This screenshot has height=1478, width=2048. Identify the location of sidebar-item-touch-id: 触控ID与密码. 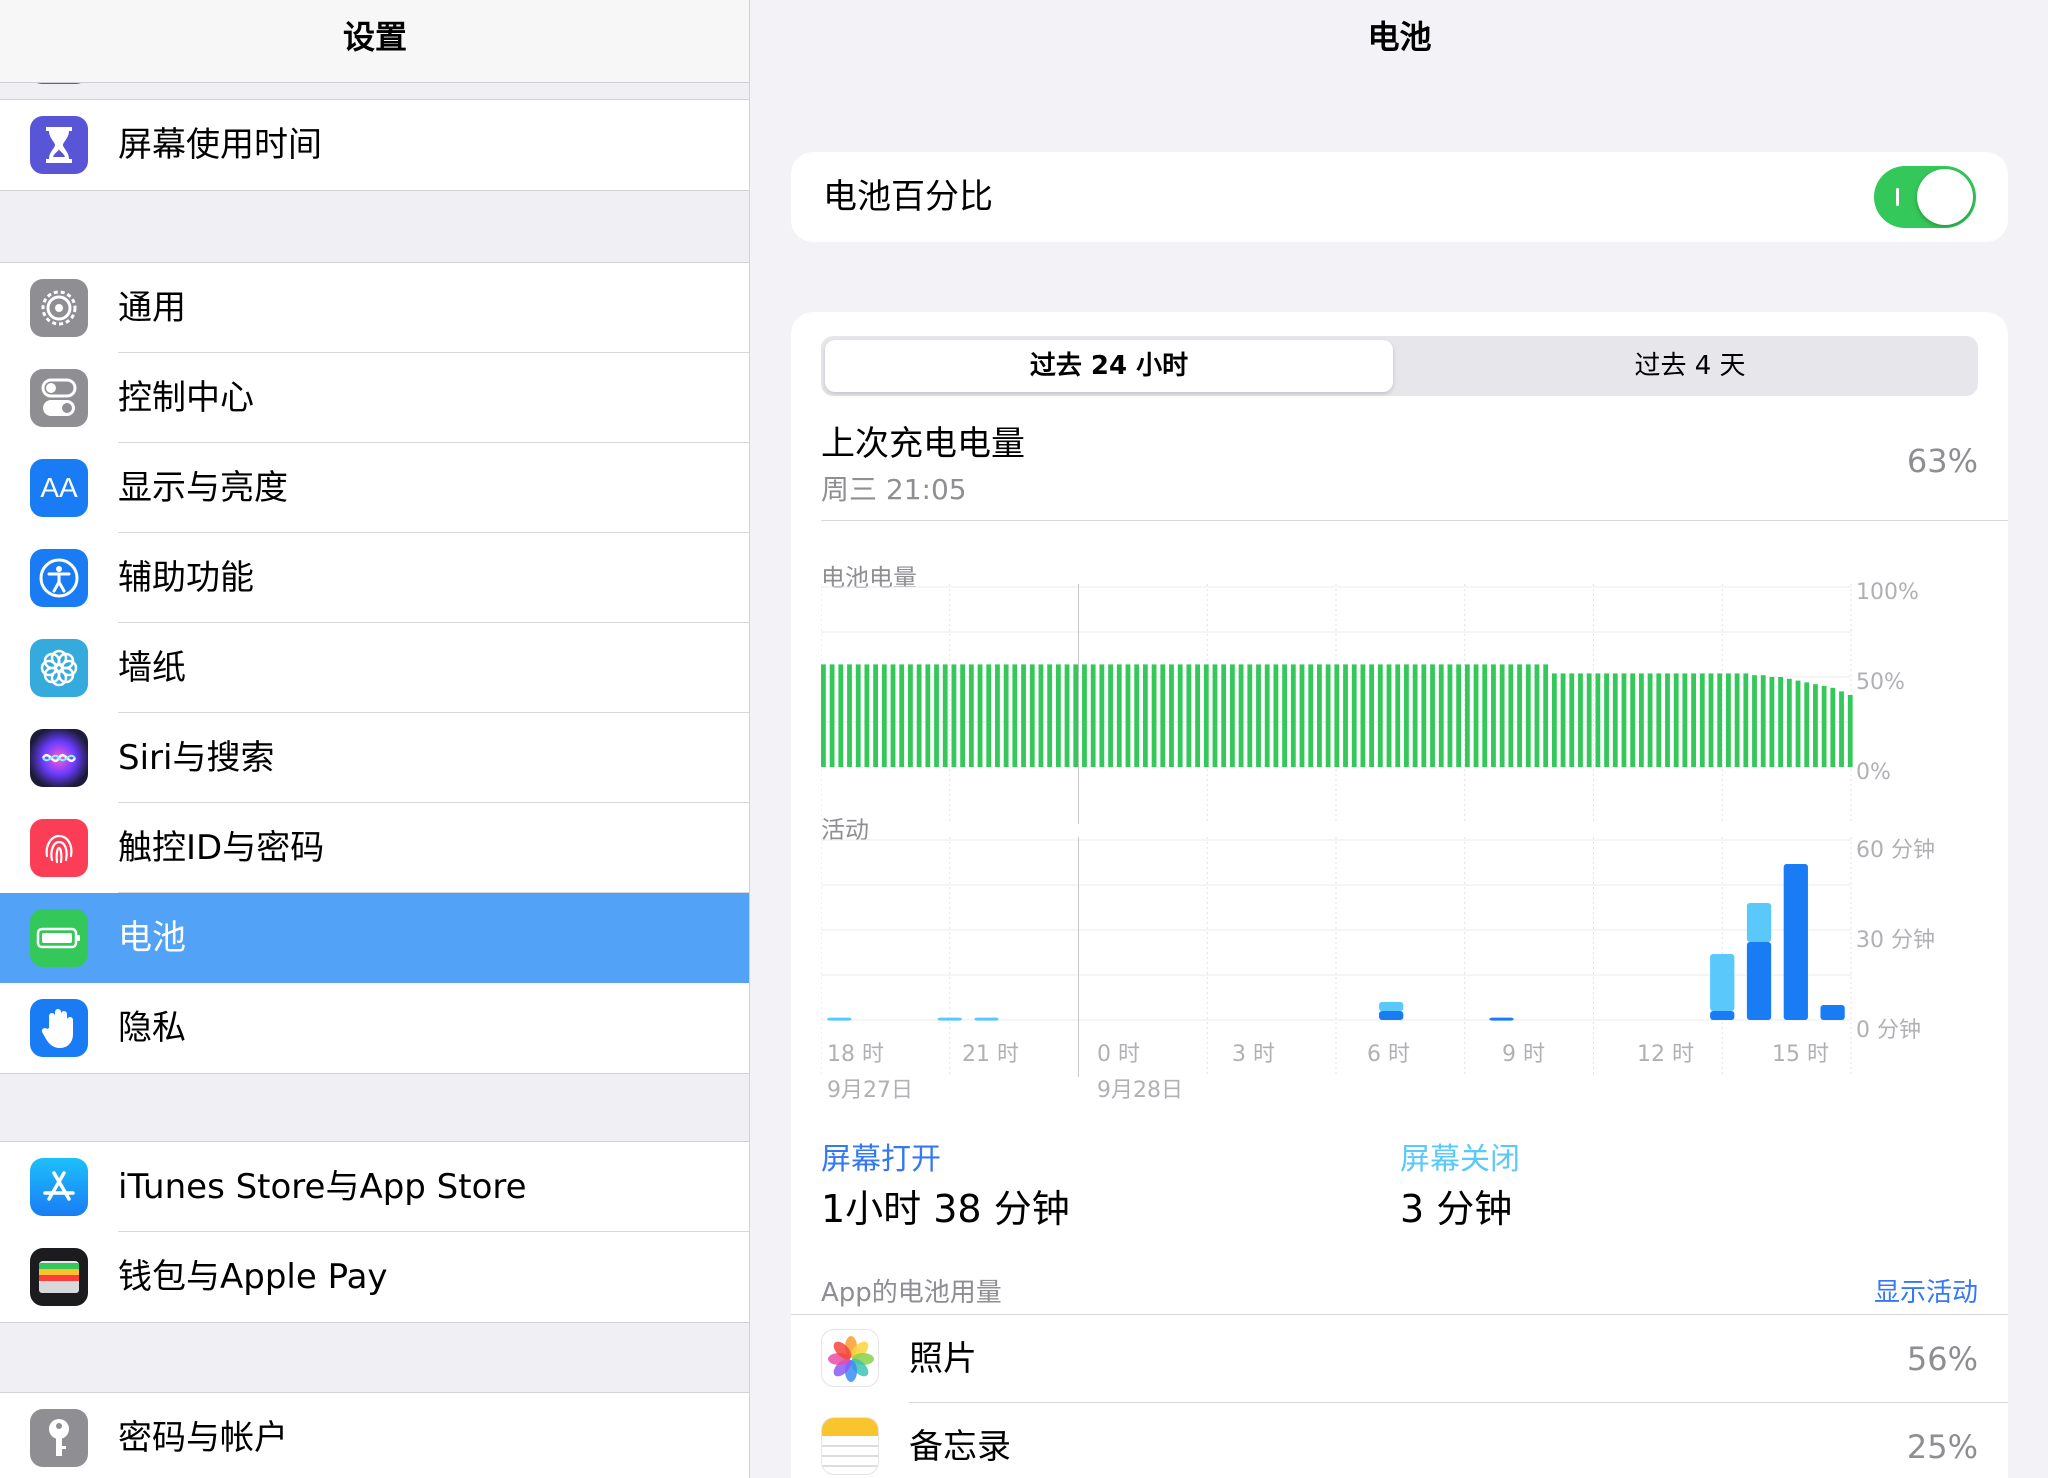
(374, 848).